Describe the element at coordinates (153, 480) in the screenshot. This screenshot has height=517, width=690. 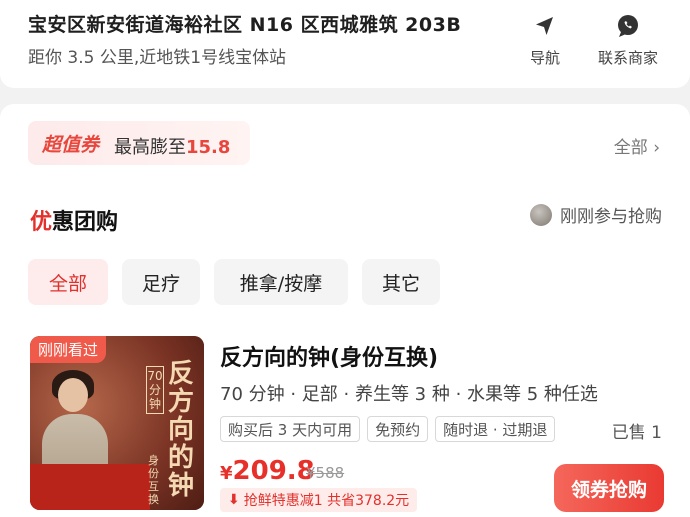
I see `thumb-subtitle: 身份互换` at that location.